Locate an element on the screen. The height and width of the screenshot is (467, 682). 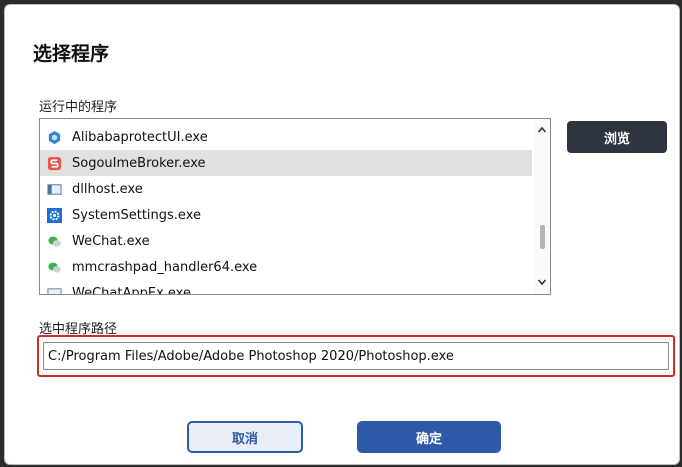
list-item-label: WeChatAppEx.exe is located at coordinates (131, 290).